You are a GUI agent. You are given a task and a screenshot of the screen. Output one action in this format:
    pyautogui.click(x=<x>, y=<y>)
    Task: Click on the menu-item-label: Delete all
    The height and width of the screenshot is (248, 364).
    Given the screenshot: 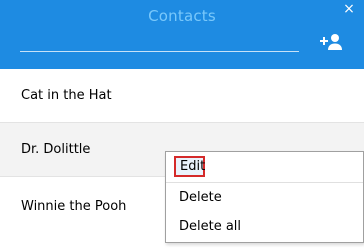 What is the action you would take?
    pyautogui.click(x=210, y=226)
    